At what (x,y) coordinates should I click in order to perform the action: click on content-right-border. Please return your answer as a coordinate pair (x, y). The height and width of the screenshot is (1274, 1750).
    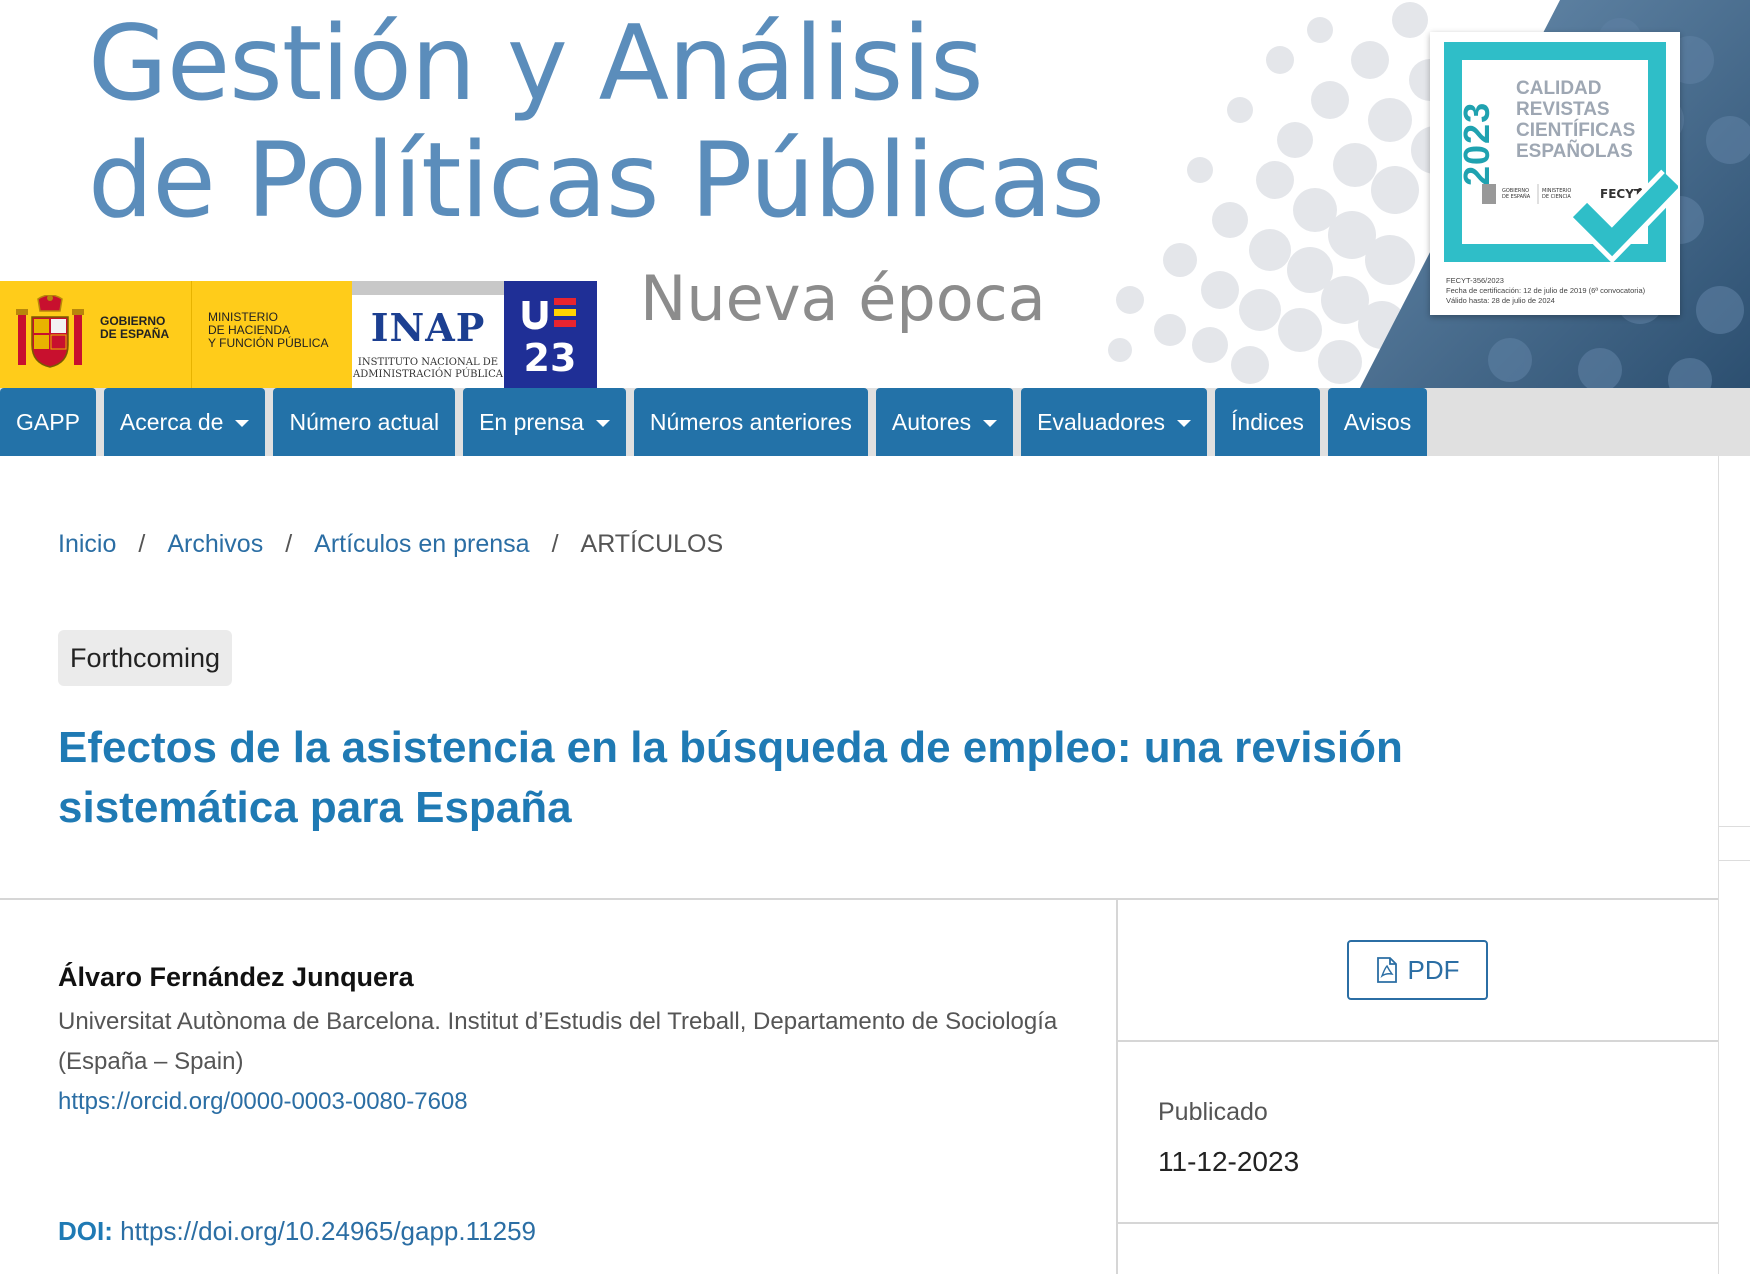
    Looking at the image, I should click on (1718, 865).